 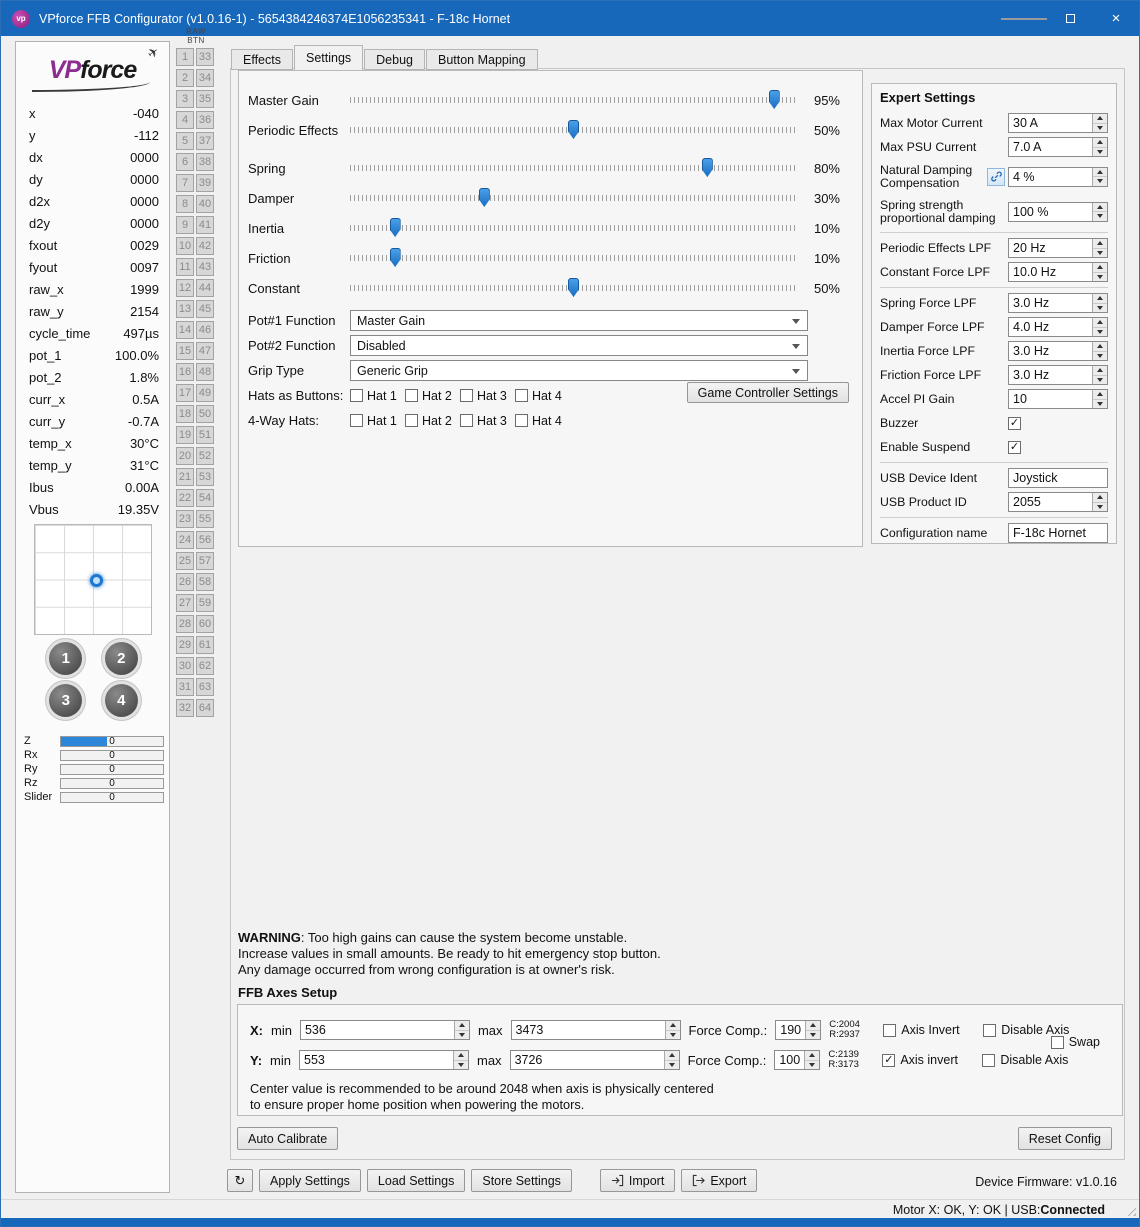 What do you see at coordinates (185, 267) in the screenshot?
I see `raw-button-cell: 11` at bounding box center [185, 267].